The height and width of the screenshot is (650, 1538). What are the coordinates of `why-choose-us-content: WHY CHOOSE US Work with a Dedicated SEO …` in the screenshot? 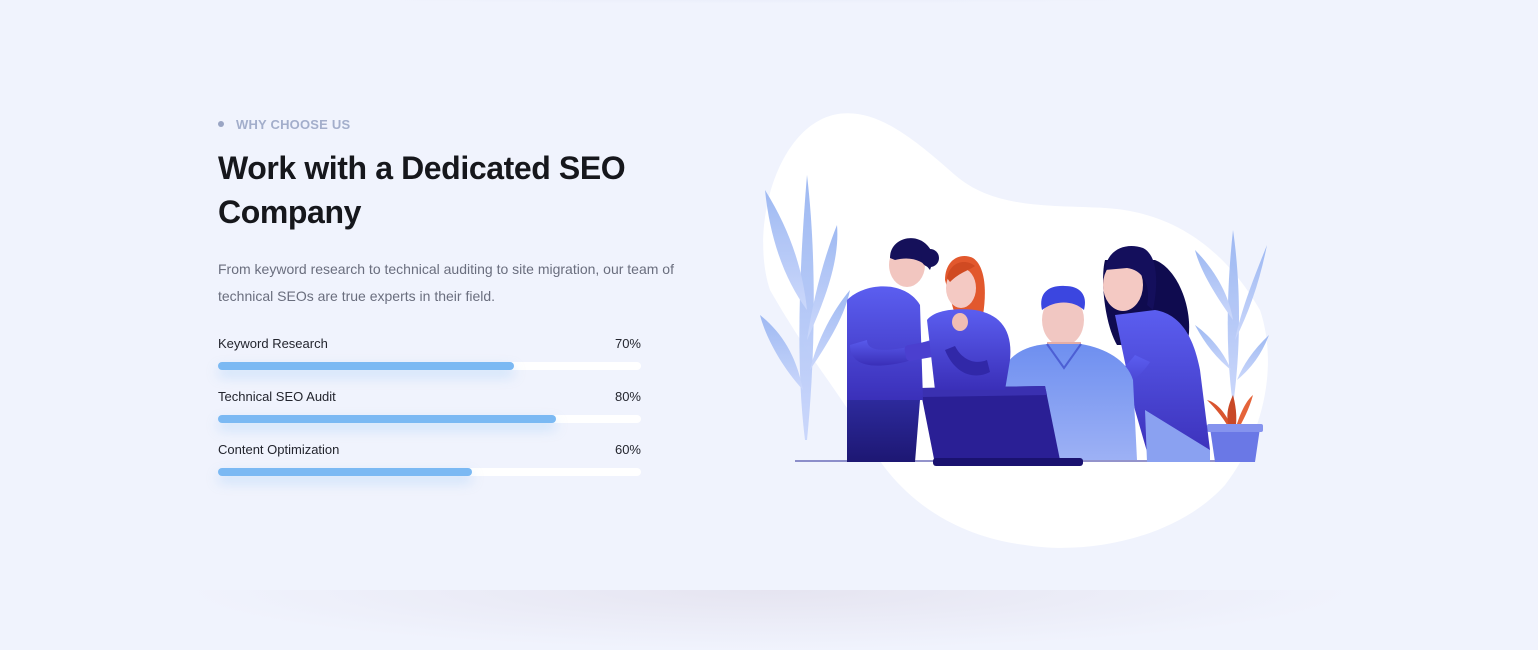 It's located at (458, 211).